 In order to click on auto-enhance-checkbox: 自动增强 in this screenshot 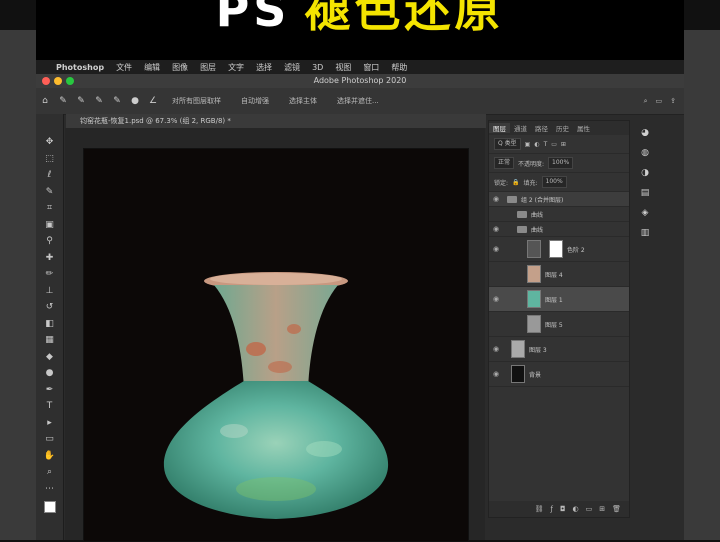, I will do `click(255, 101)`.